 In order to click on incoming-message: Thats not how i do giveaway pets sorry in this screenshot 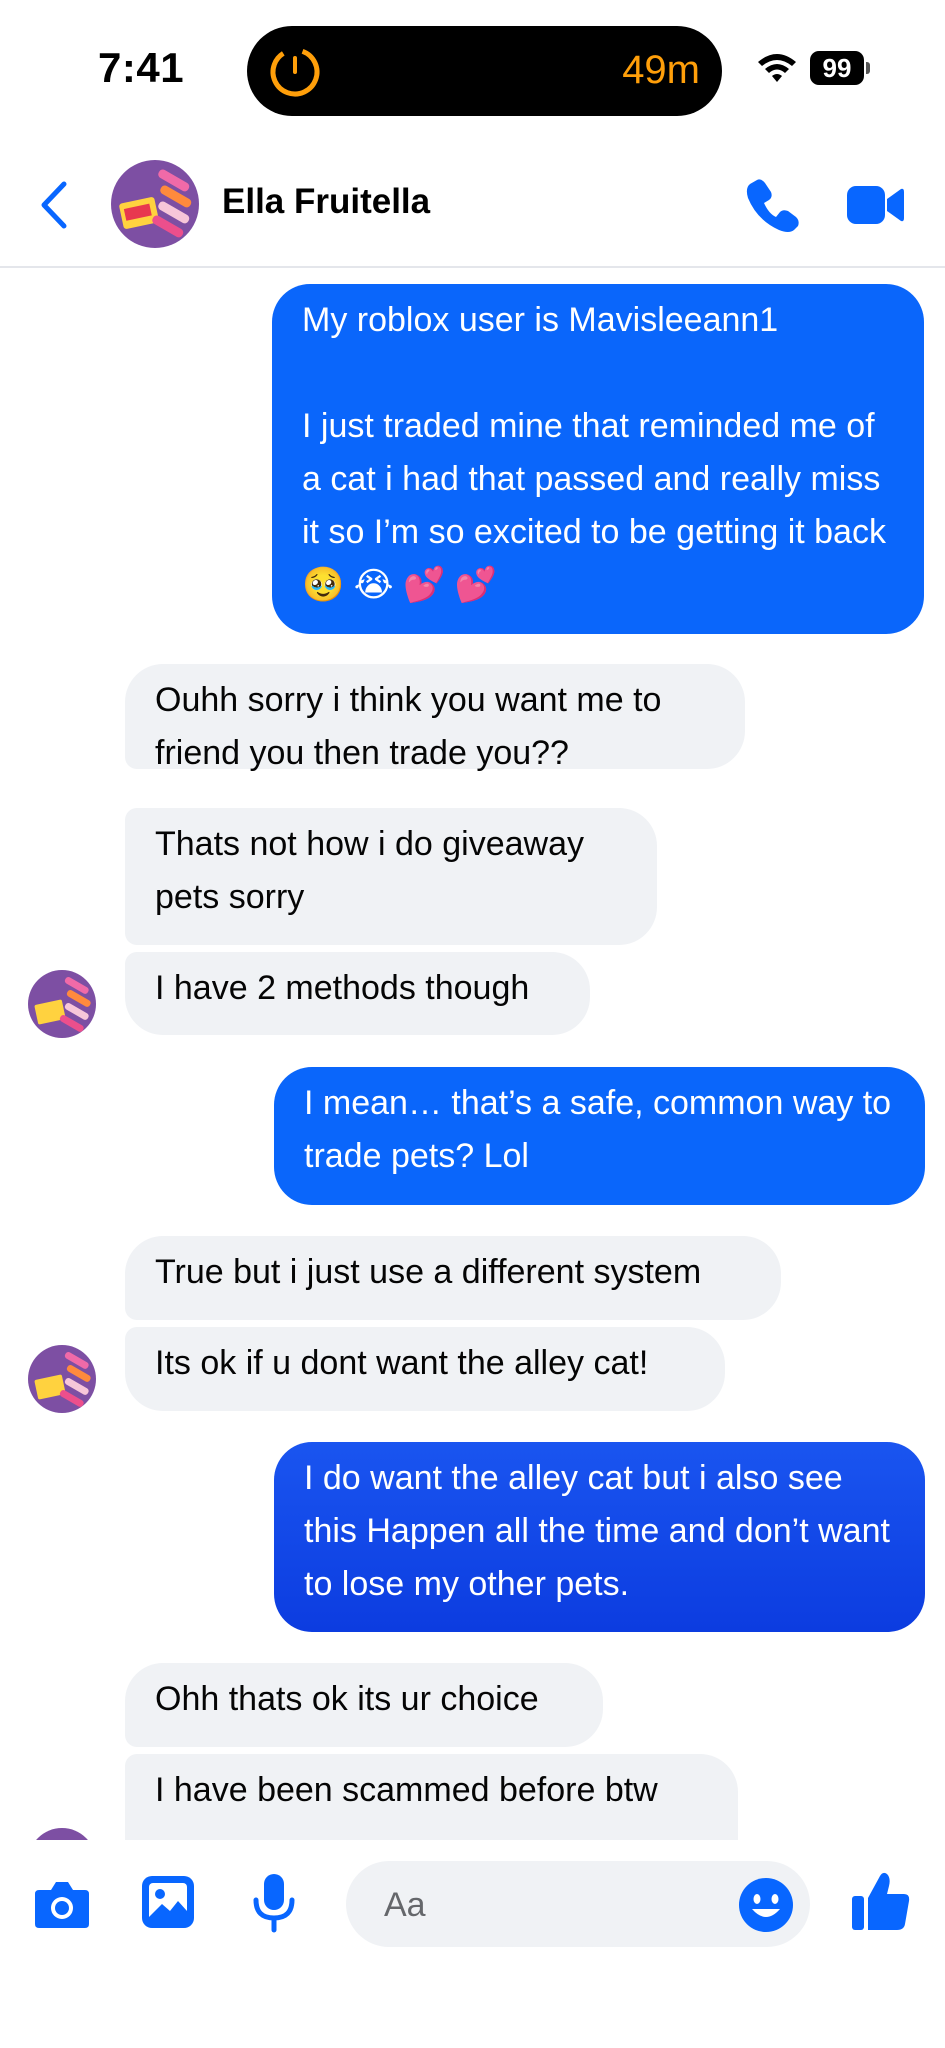, I will do `click(391, 876)`.